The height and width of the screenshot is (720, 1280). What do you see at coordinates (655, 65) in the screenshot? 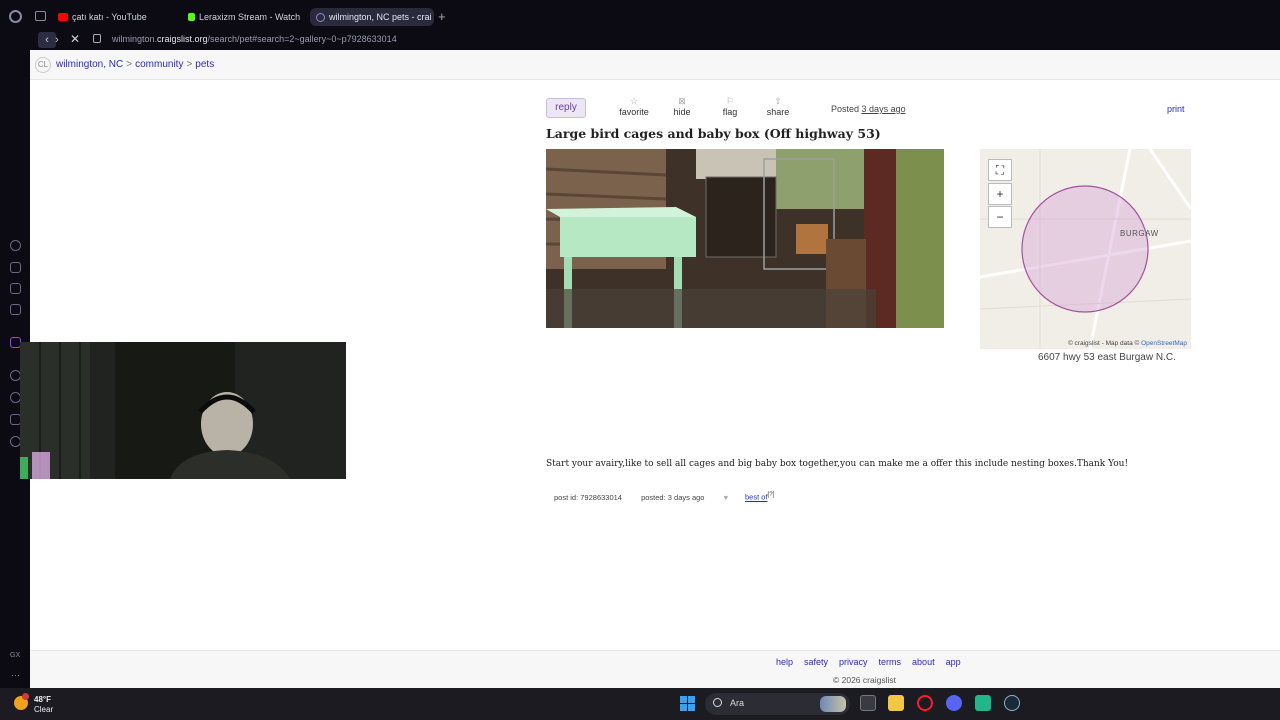
I see `breadcrumb: CL wilmington, NC > community > pets` at bounding box center [655, 65].